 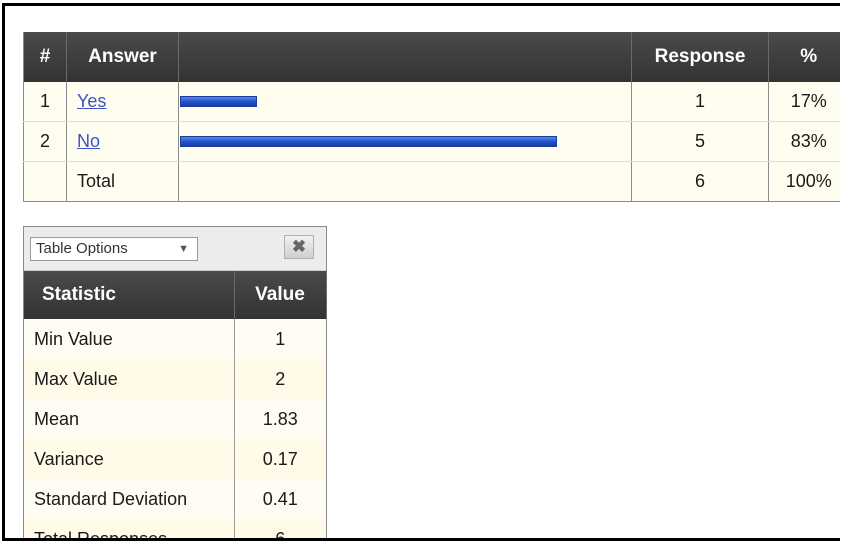 What do you see at coordinates (88, 141) in the screenshot?
I see `answer-link-no: No` at bounding box center [88, 141].